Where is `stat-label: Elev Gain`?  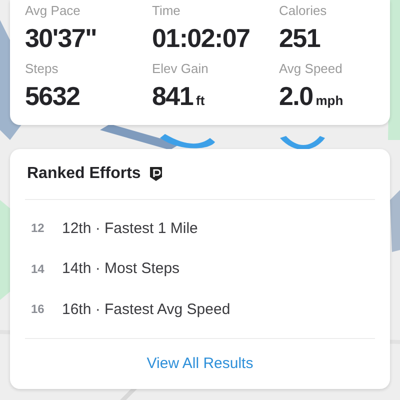 stat-label: Elev Gain is located at coordinates (181, 69).